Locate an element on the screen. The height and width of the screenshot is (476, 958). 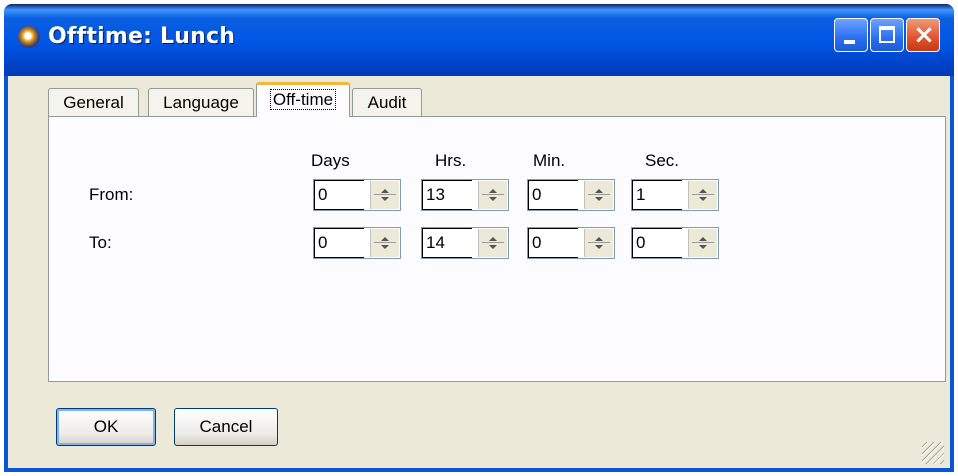
from-min-input: 0 is located at coordinates (553, 195).